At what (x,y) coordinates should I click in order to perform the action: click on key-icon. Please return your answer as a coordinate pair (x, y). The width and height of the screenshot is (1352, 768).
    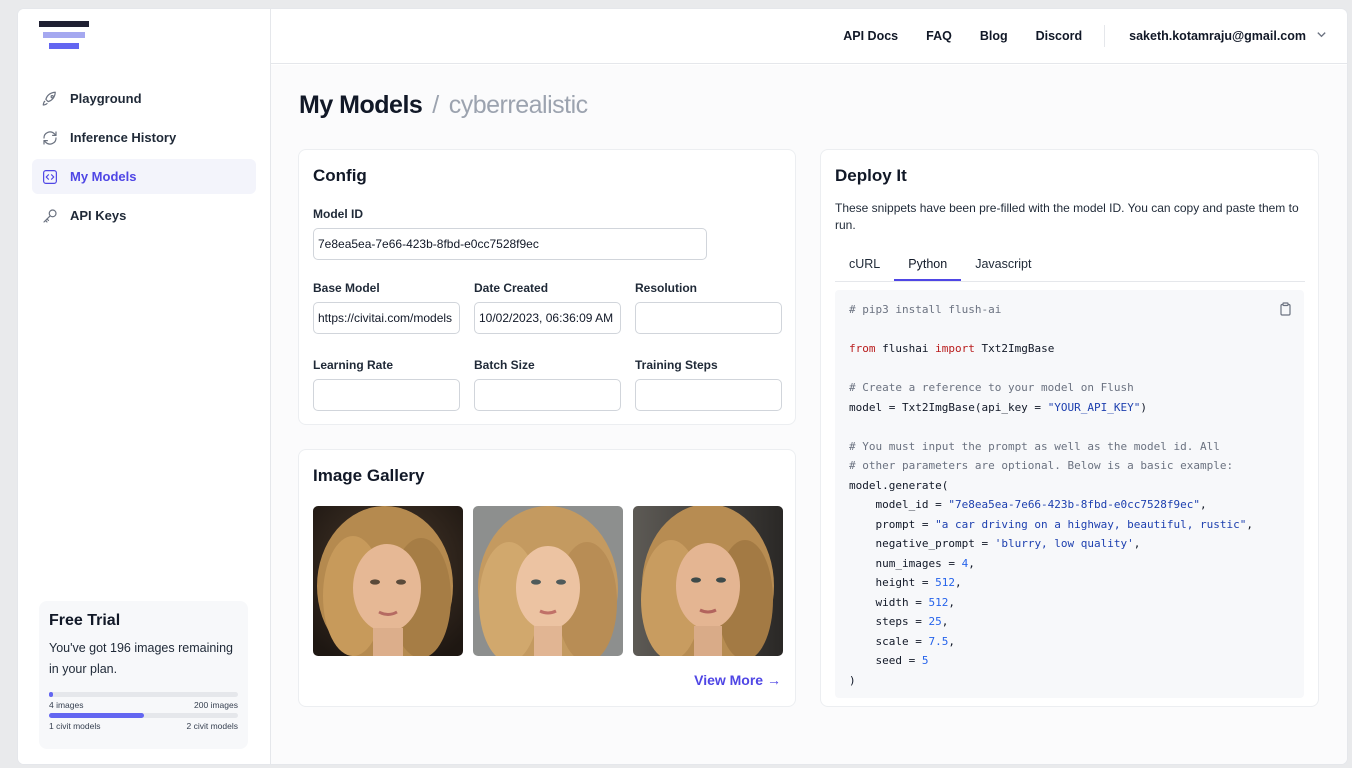
    Looking at the image, I should click on (50, 216).